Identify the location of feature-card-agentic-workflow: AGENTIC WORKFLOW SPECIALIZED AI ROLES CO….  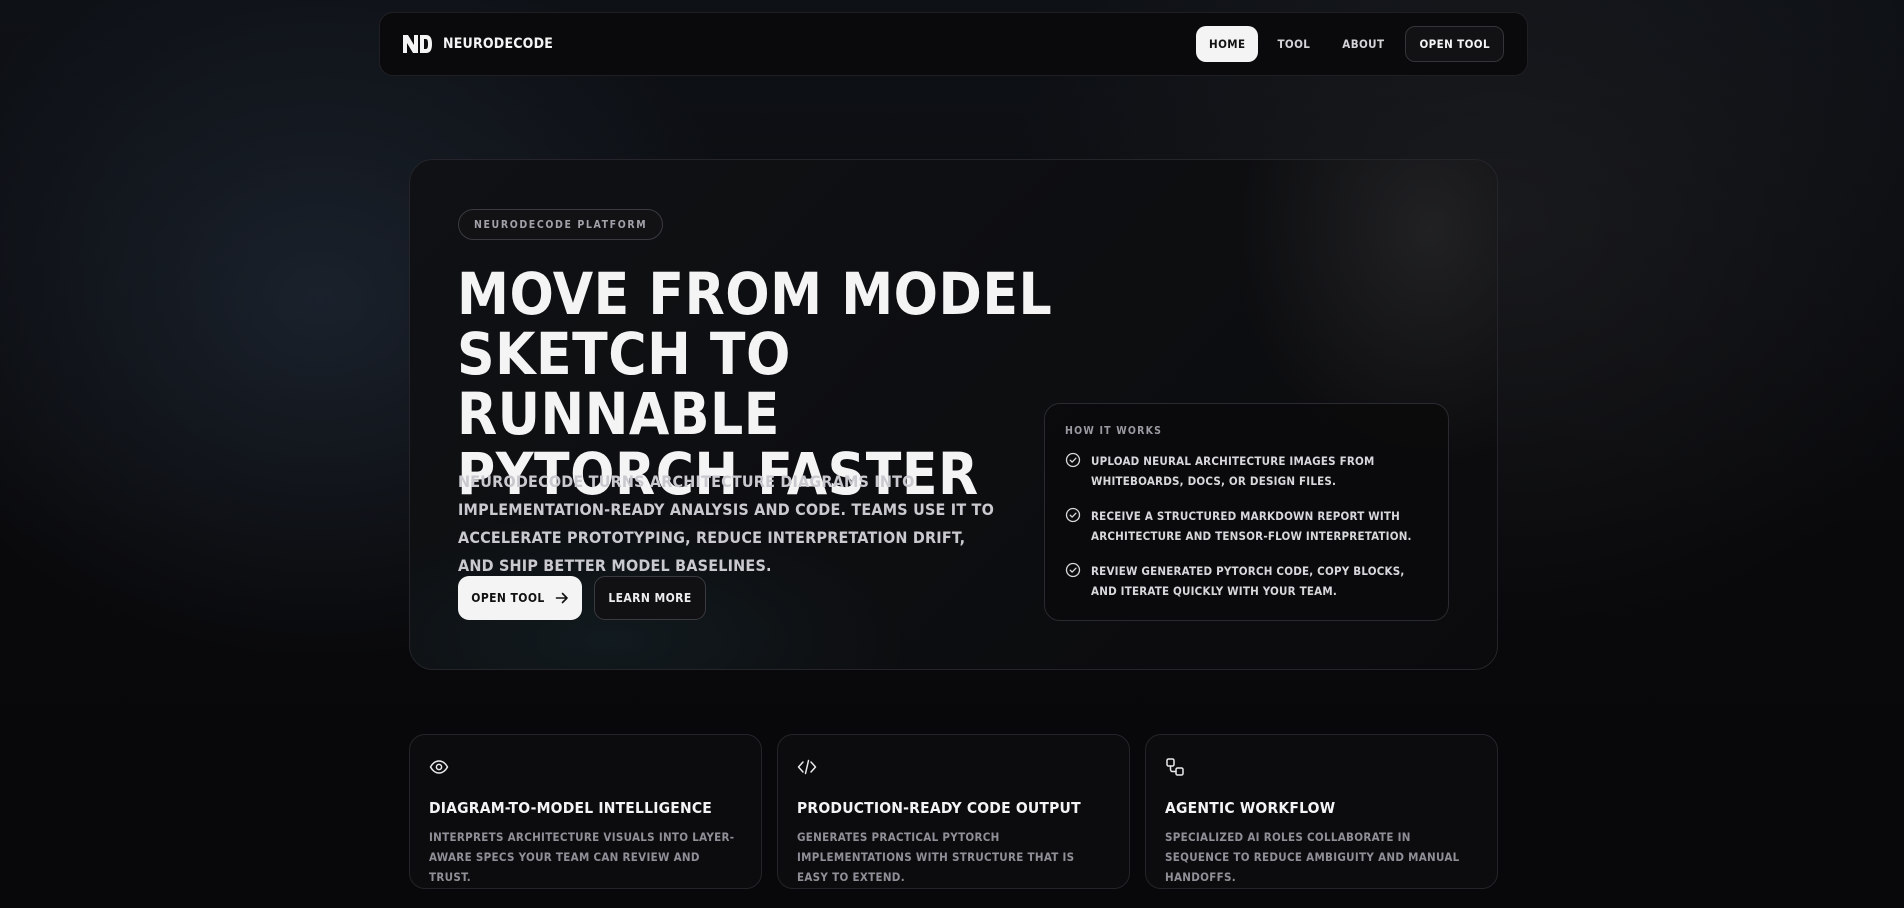
(1321, 811).